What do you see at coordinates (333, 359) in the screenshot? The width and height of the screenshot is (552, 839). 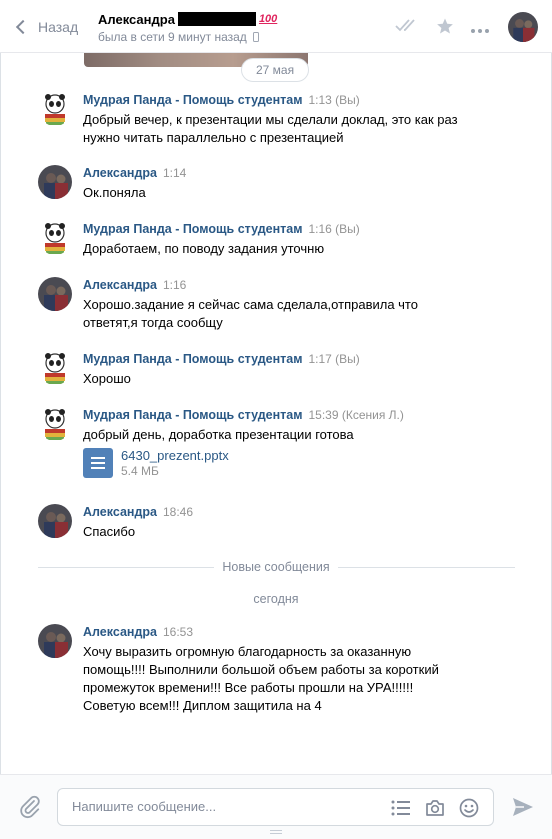 I see `message-time: 1:17 (Вы)` at bounding box center [333, 359].